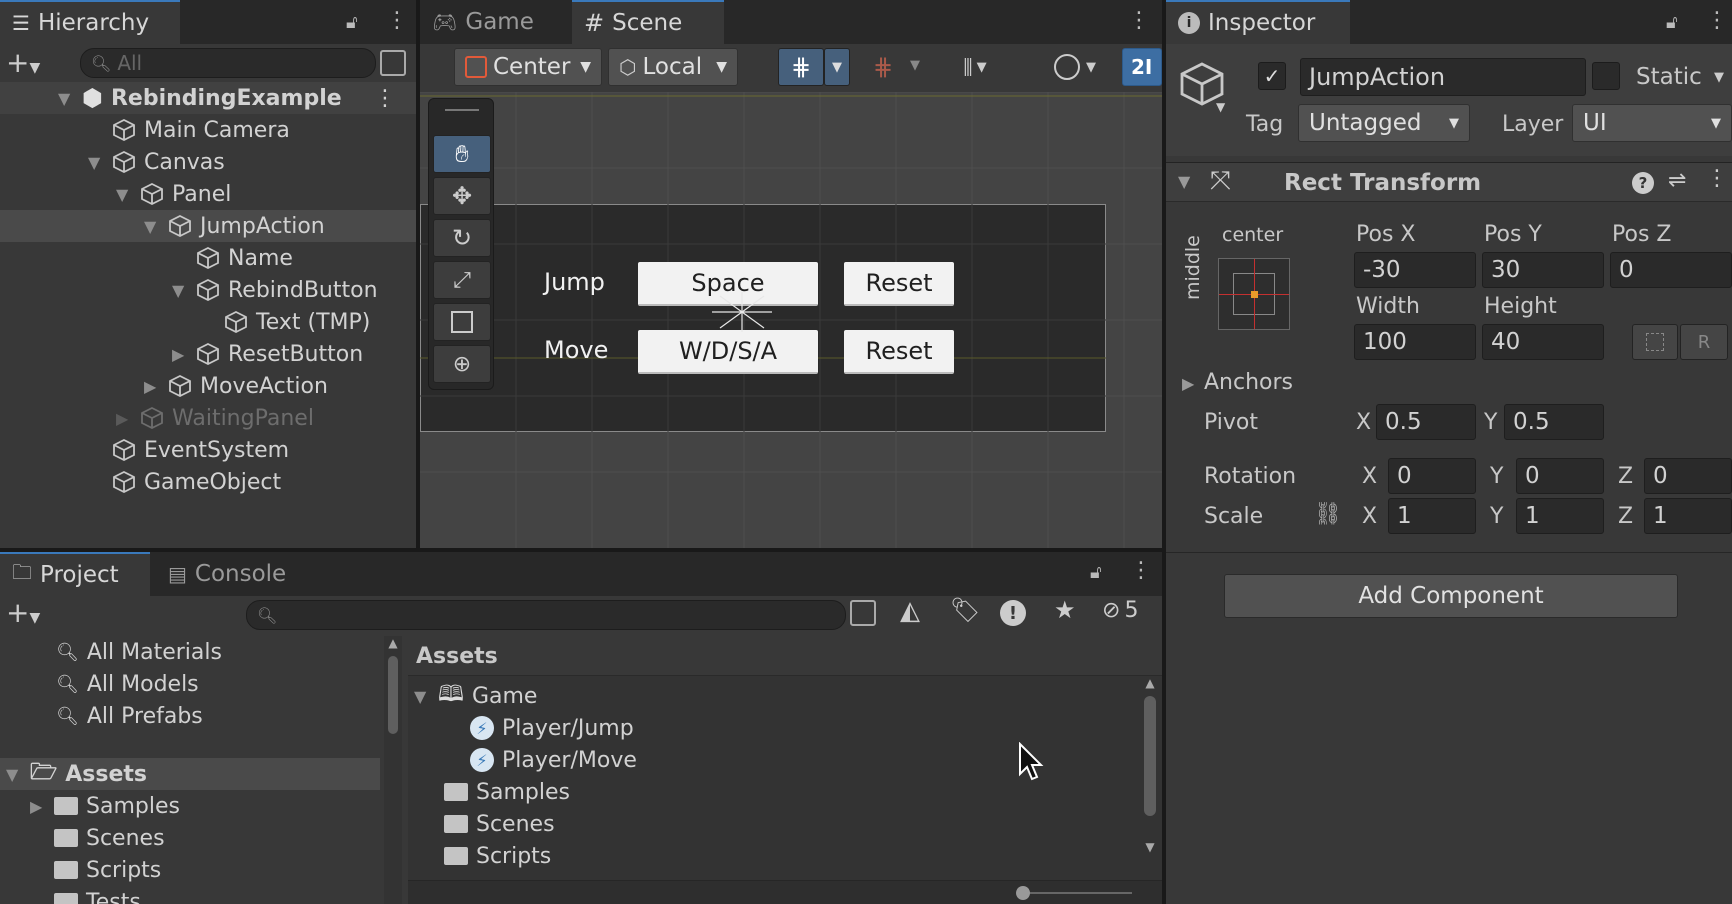 The image size is (1732, 904). What do you see at coordinates (1248, 382) in the screenshot?
I see `anchors-foldout: Anchors` at bounding box center [1248, 382].